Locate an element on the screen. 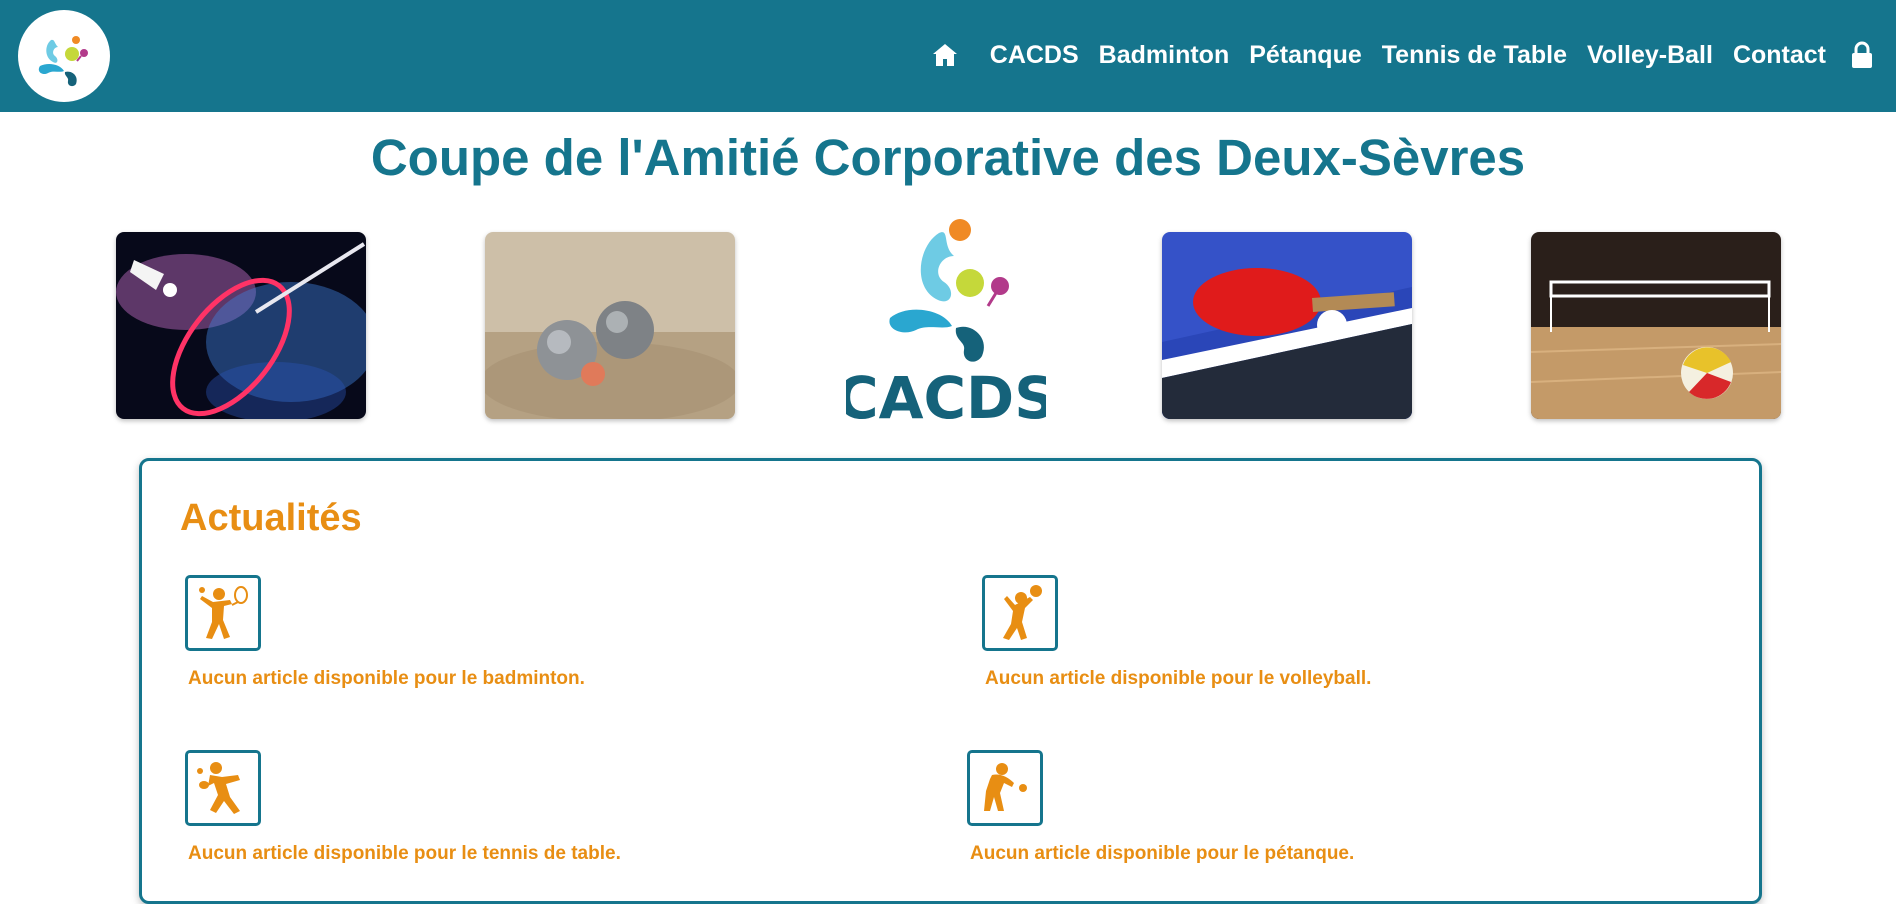 Image resolution: width=1896 pixels, height=904 pixels. table-tennis-photo is located at coordinates (1287, 325).